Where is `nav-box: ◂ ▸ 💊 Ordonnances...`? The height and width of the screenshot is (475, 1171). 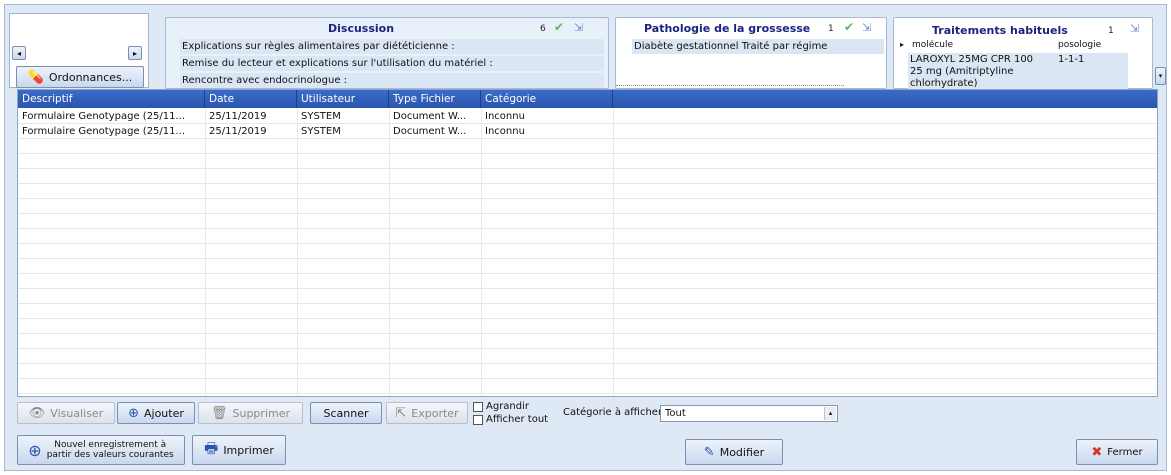
nav-box: ◂ ▸ 💊 Ordonnances... is located at coordinates (79, 50).